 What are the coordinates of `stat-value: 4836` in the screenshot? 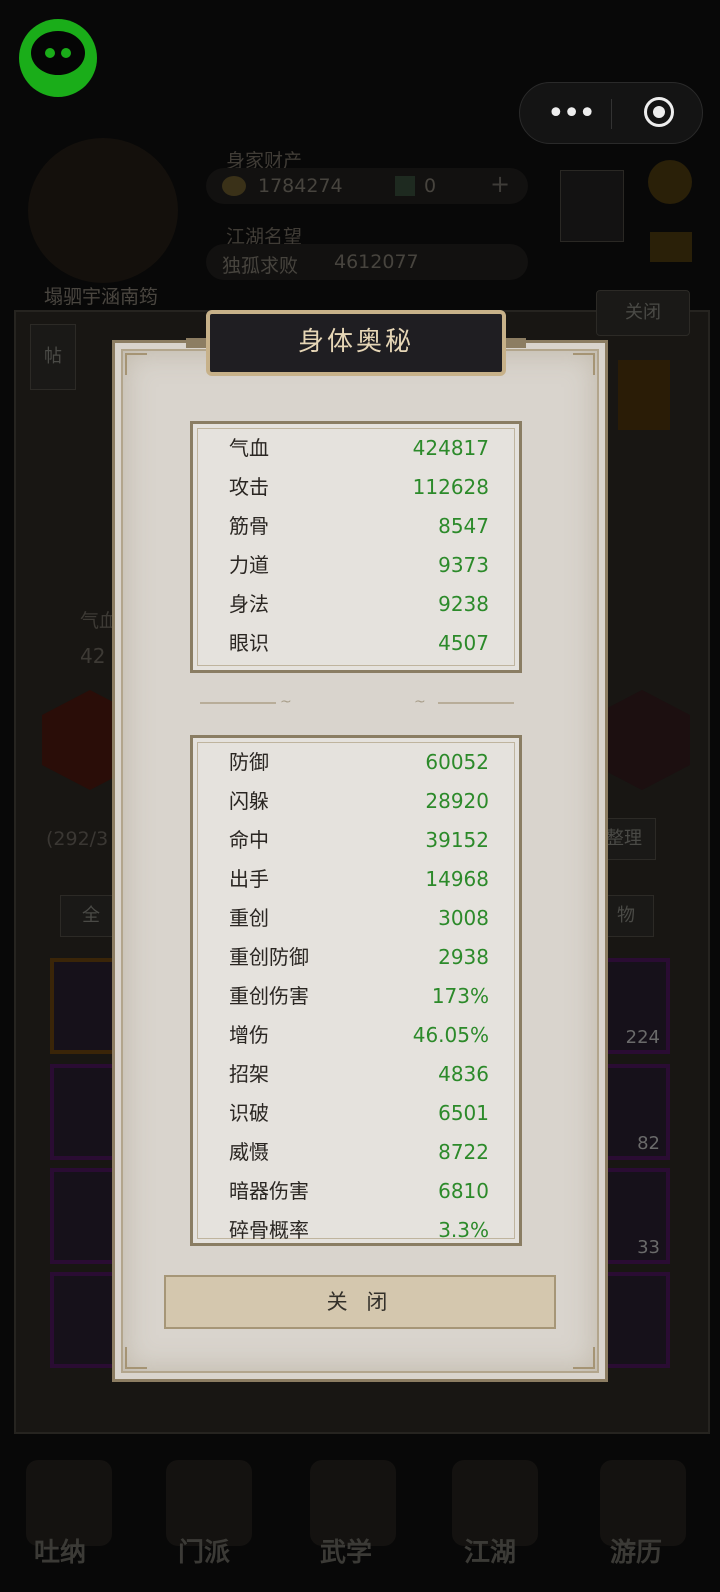 It's located at (463, 1074).